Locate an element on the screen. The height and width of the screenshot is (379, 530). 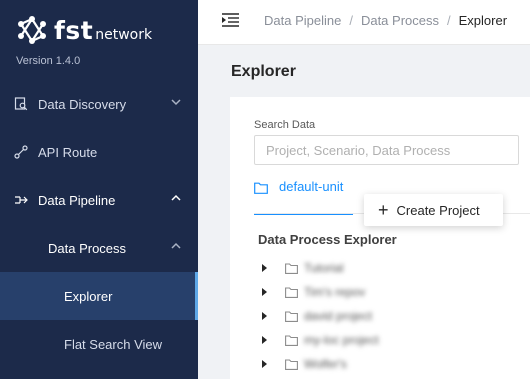
tree-item-label: Wolfer's is located at coordinates (325, 364).